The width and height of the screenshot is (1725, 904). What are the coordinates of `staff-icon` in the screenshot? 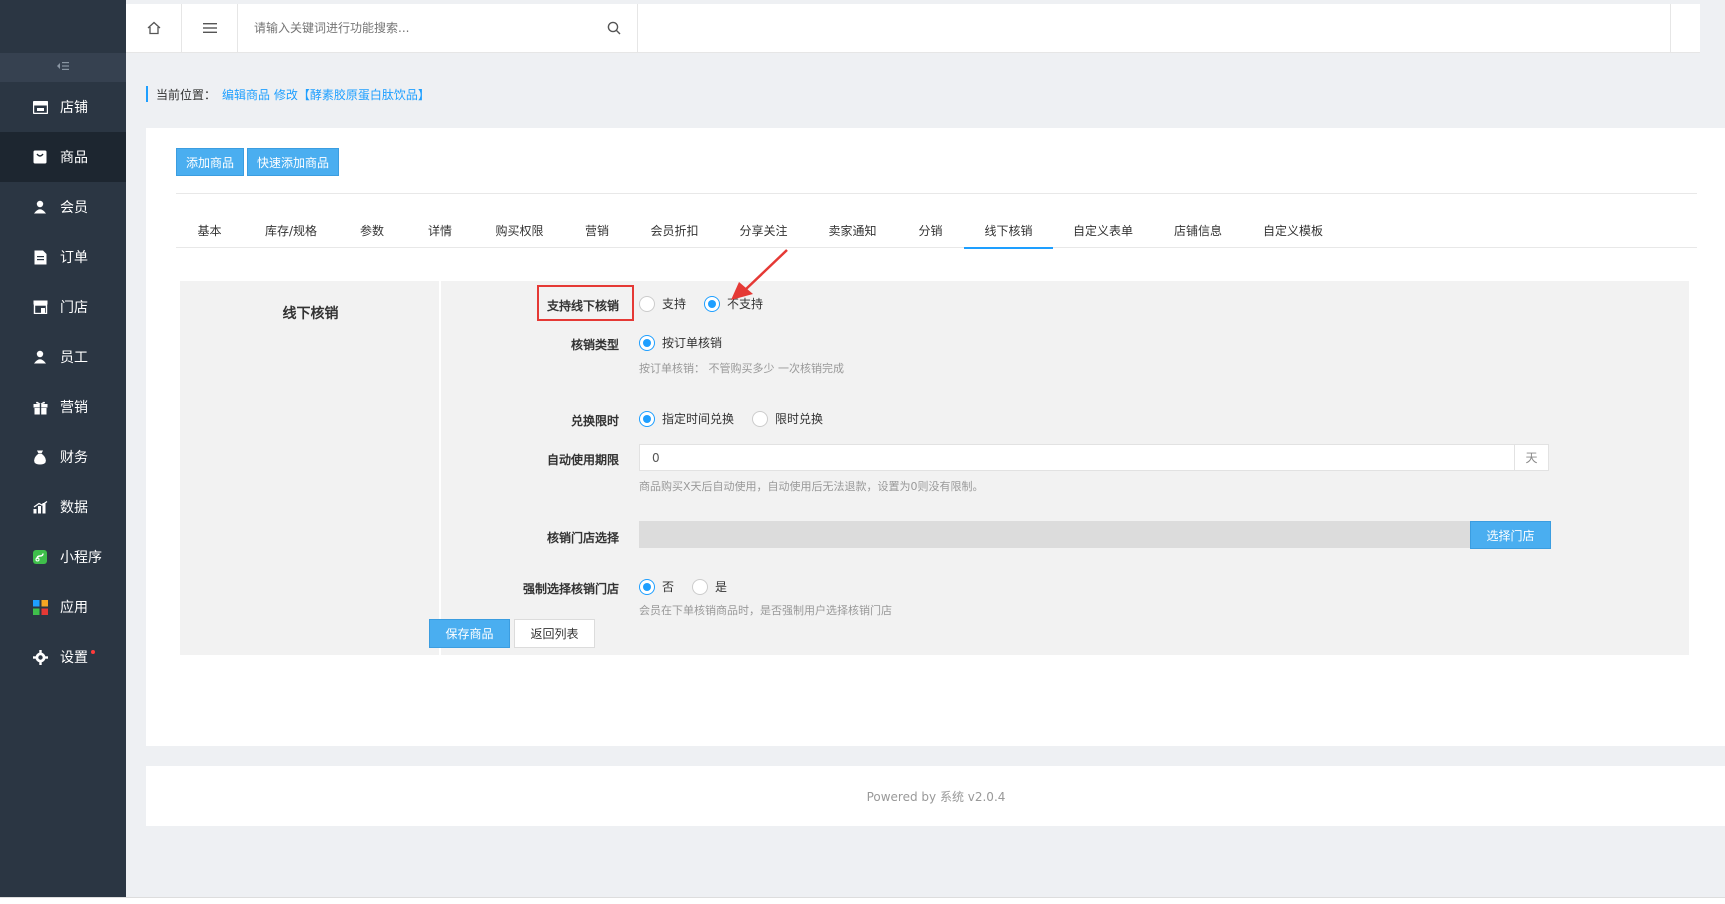 It's located at (40, 357).